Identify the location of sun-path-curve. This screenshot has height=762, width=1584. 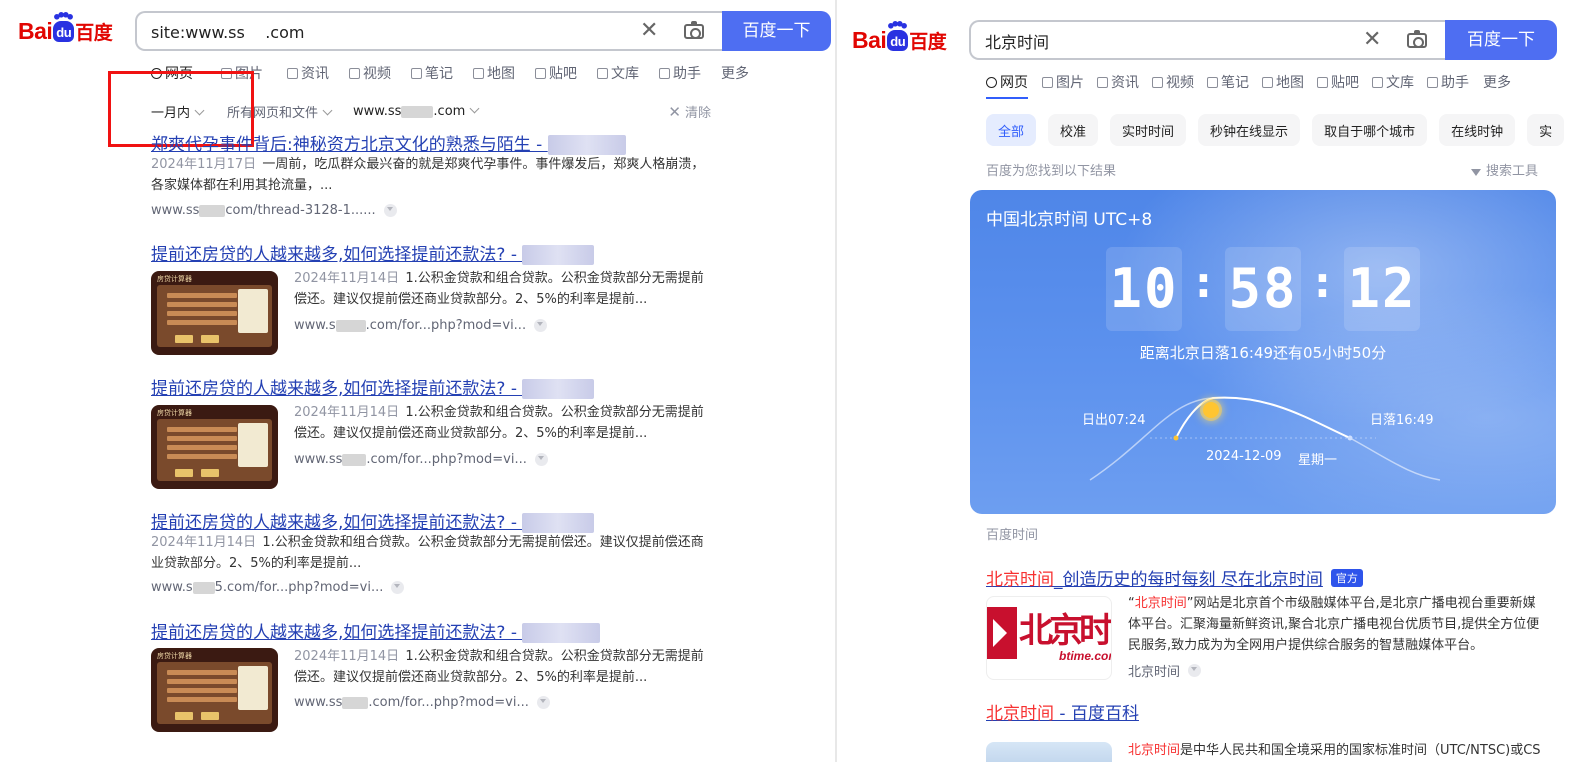
(1265, 438).